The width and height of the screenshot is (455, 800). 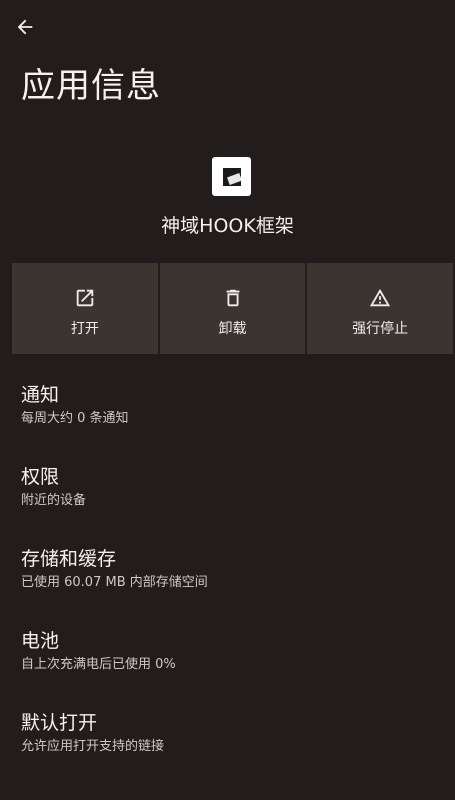 I want to click on open-external-icon, so click(x=85, y=298).